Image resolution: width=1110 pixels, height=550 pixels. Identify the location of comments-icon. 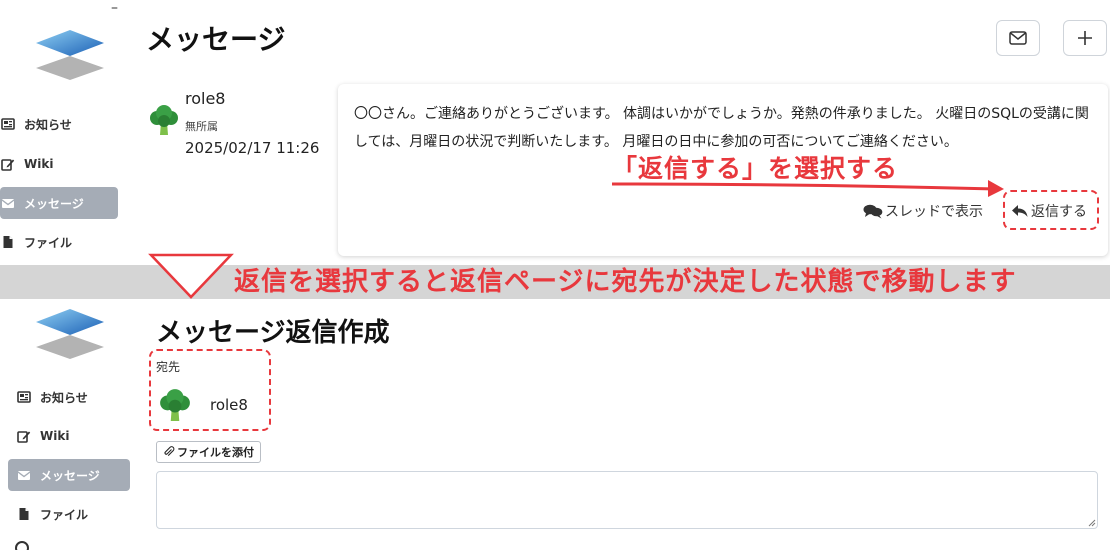
(873, 211).